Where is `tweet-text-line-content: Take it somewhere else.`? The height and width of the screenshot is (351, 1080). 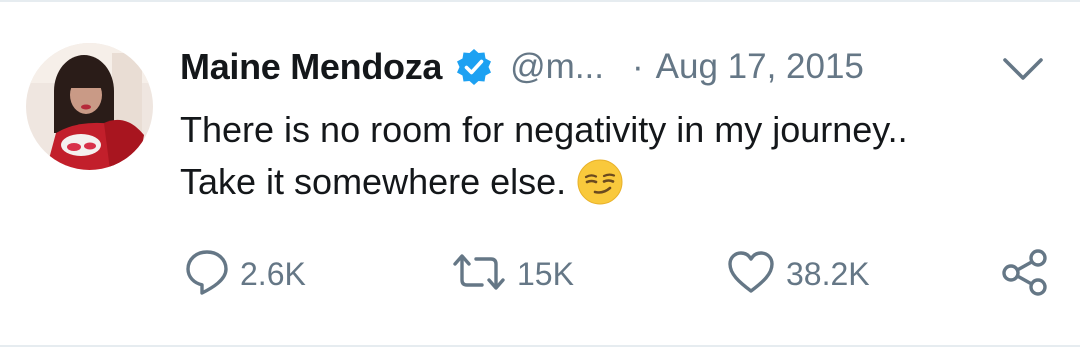 tweet-text-line-content: Take it somewhere else. is located at coordinates (373, 181).